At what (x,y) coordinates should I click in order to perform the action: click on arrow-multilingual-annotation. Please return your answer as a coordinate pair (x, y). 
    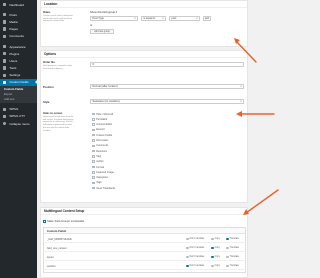
    Looking at the image, I should click on (261, 202).